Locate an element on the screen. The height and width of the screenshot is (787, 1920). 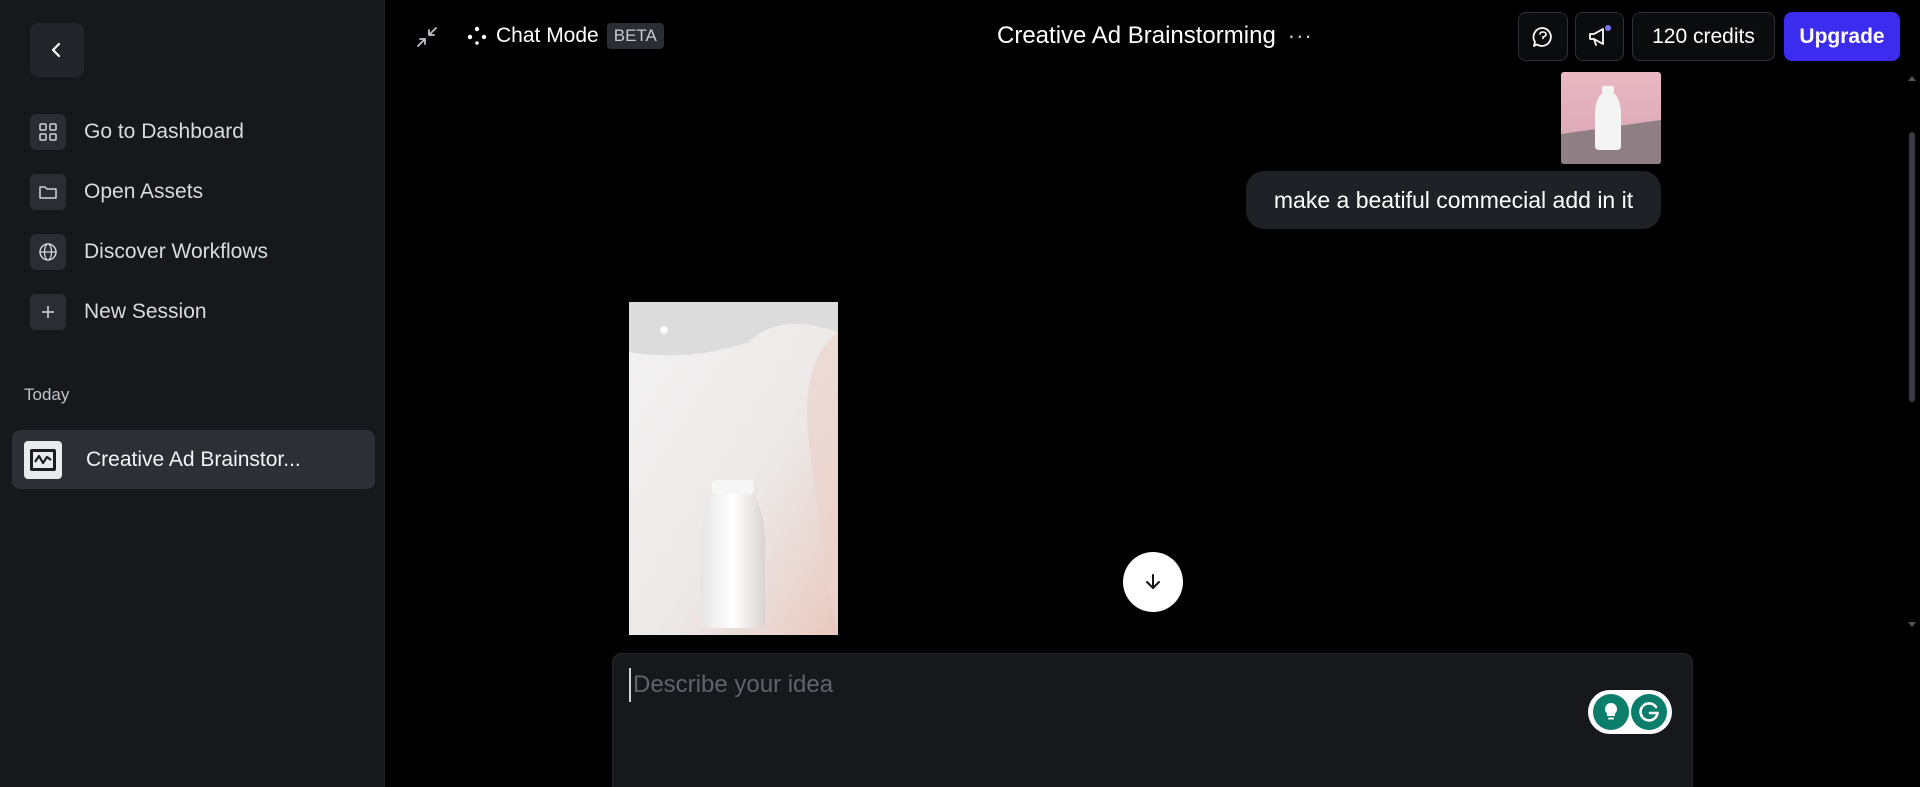
scroll-down-arrow is located at coordinates (1912, 624).